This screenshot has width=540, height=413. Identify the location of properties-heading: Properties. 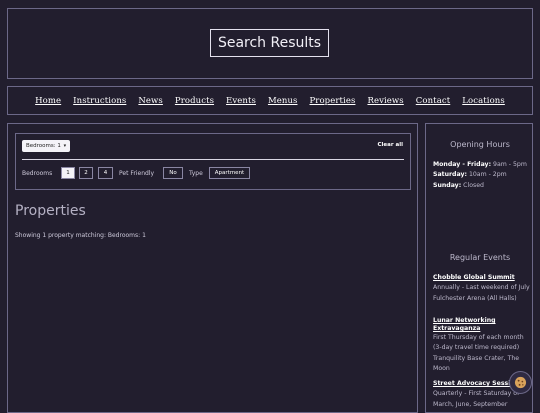
(50, 211).